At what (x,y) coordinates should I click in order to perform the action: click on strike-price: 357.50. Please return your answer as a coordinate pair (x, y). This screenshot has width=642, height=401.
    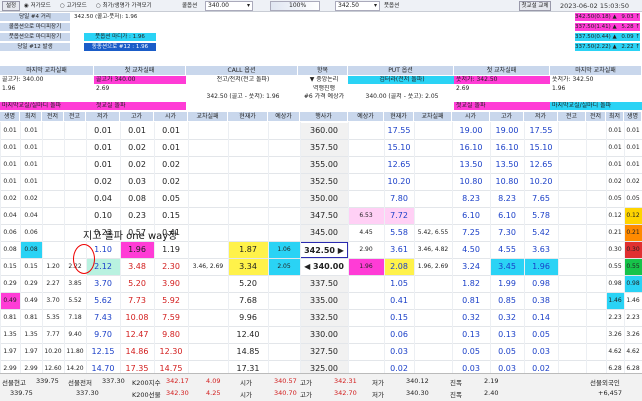
    Looking at the image, I should click on (324, 148).